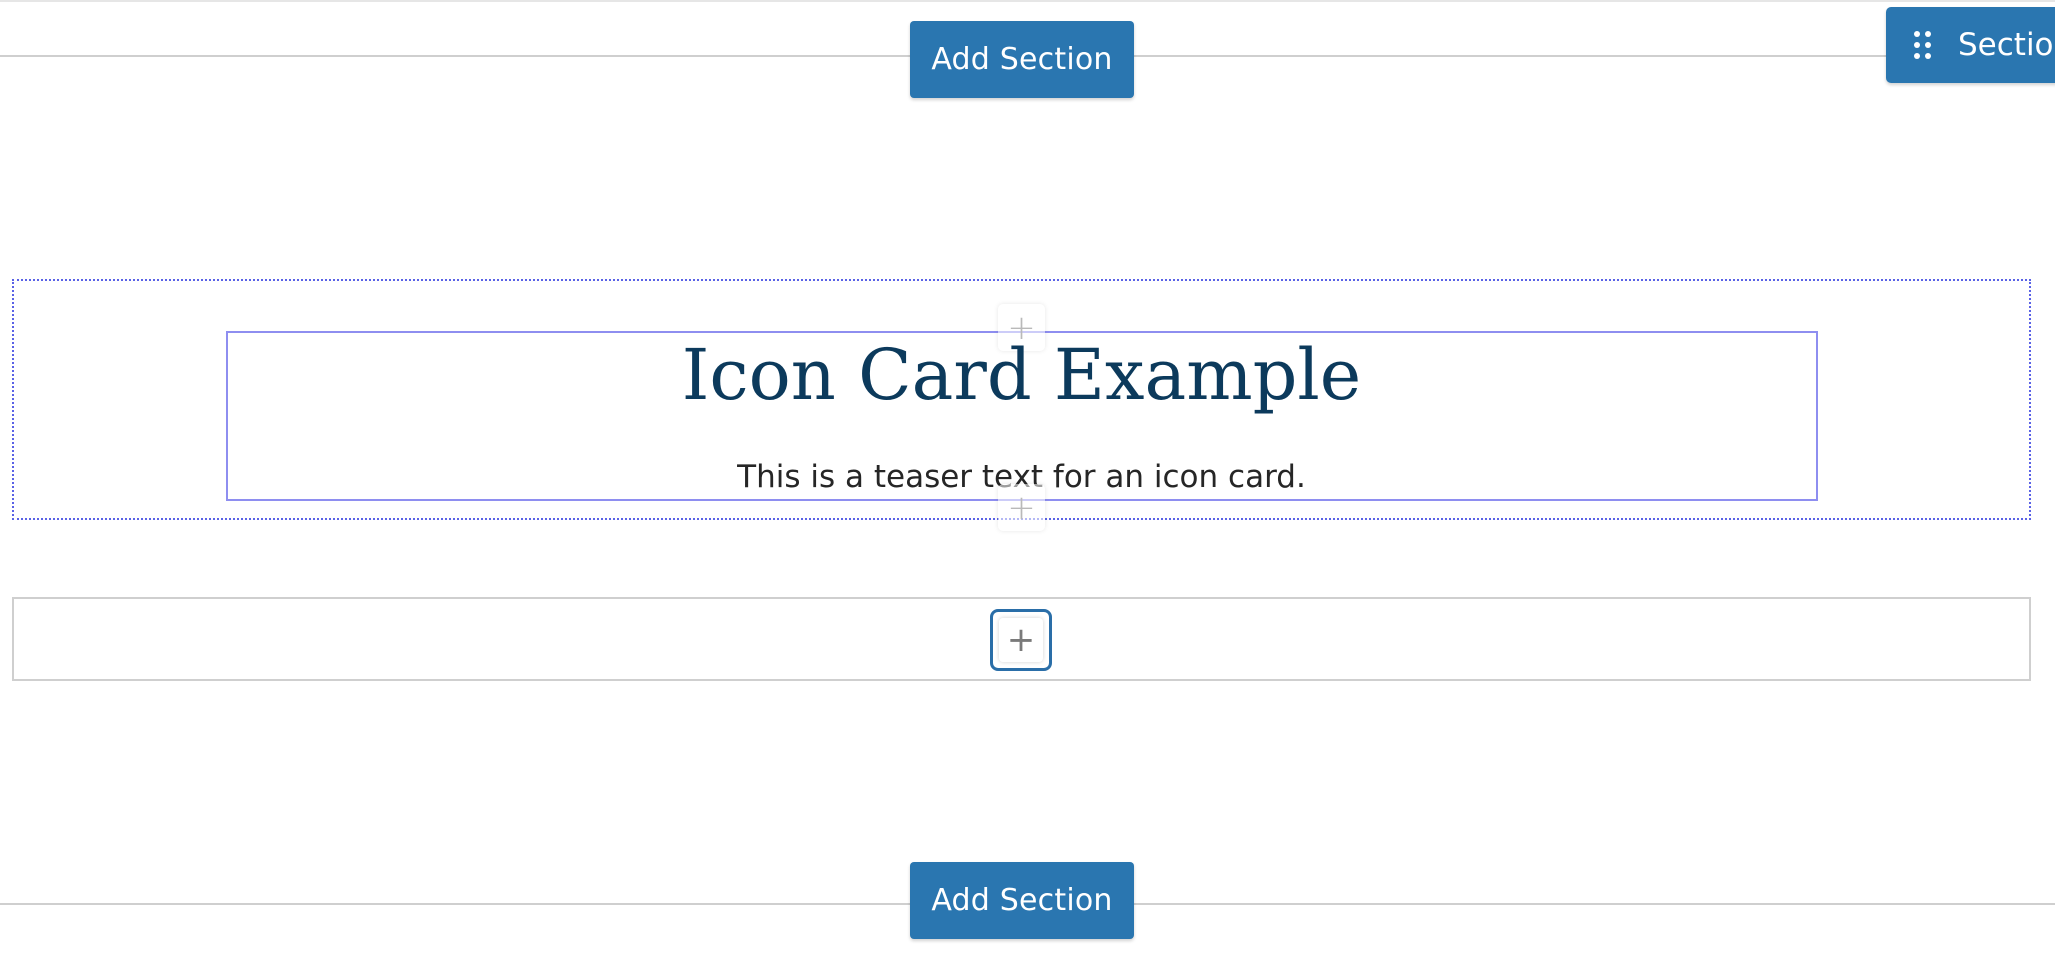  Describe the element at coordinates (1923, 45) in the screenshot. I see `drag-handle-icon` at that location.